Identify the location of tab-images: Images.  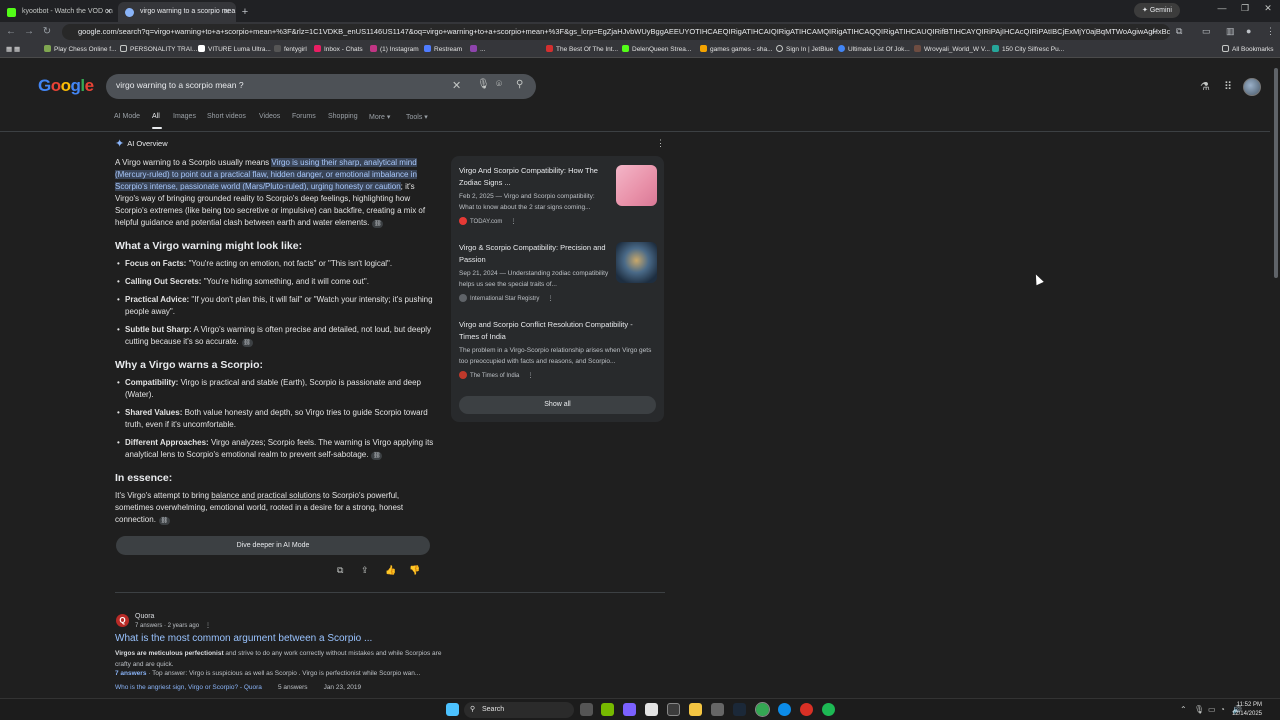
(184, 116).